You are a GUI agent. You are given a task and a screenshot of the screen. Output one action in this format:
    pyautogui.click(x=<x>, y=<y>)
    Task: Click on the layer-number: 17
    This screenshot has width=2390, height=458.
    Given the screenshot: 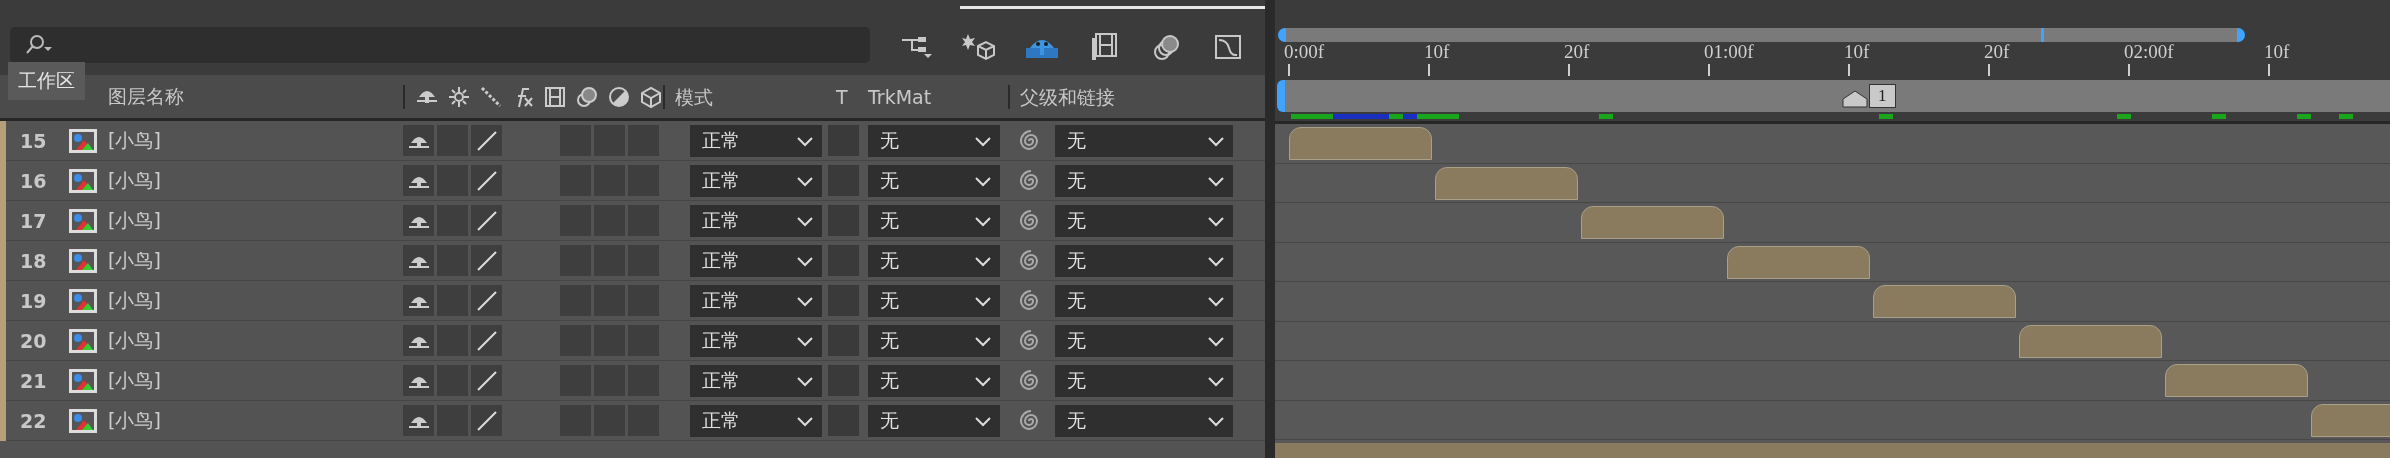 What is the action you would take?
    pyautogui.click(x=33, y=220)
    